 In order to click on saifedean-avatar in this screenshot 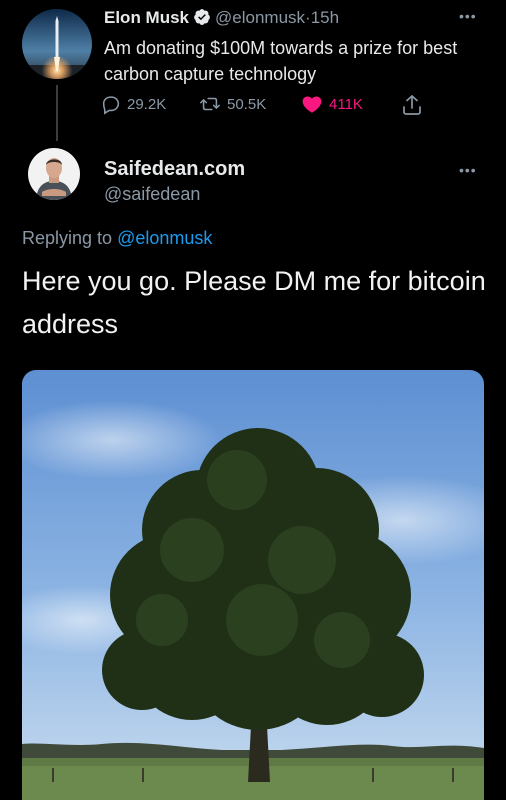, I will do `click(54, 174)`.